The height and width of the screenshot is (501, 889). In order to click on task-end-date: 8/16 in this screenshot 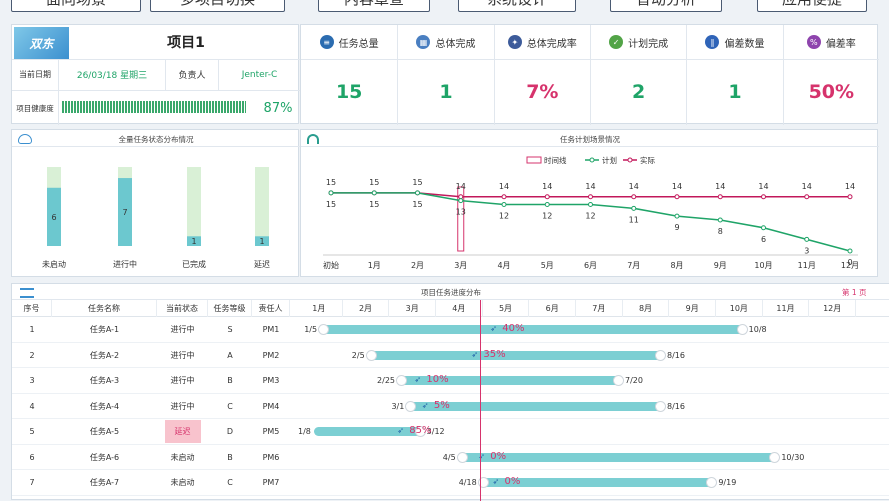, I will do `click(676, 355)`.